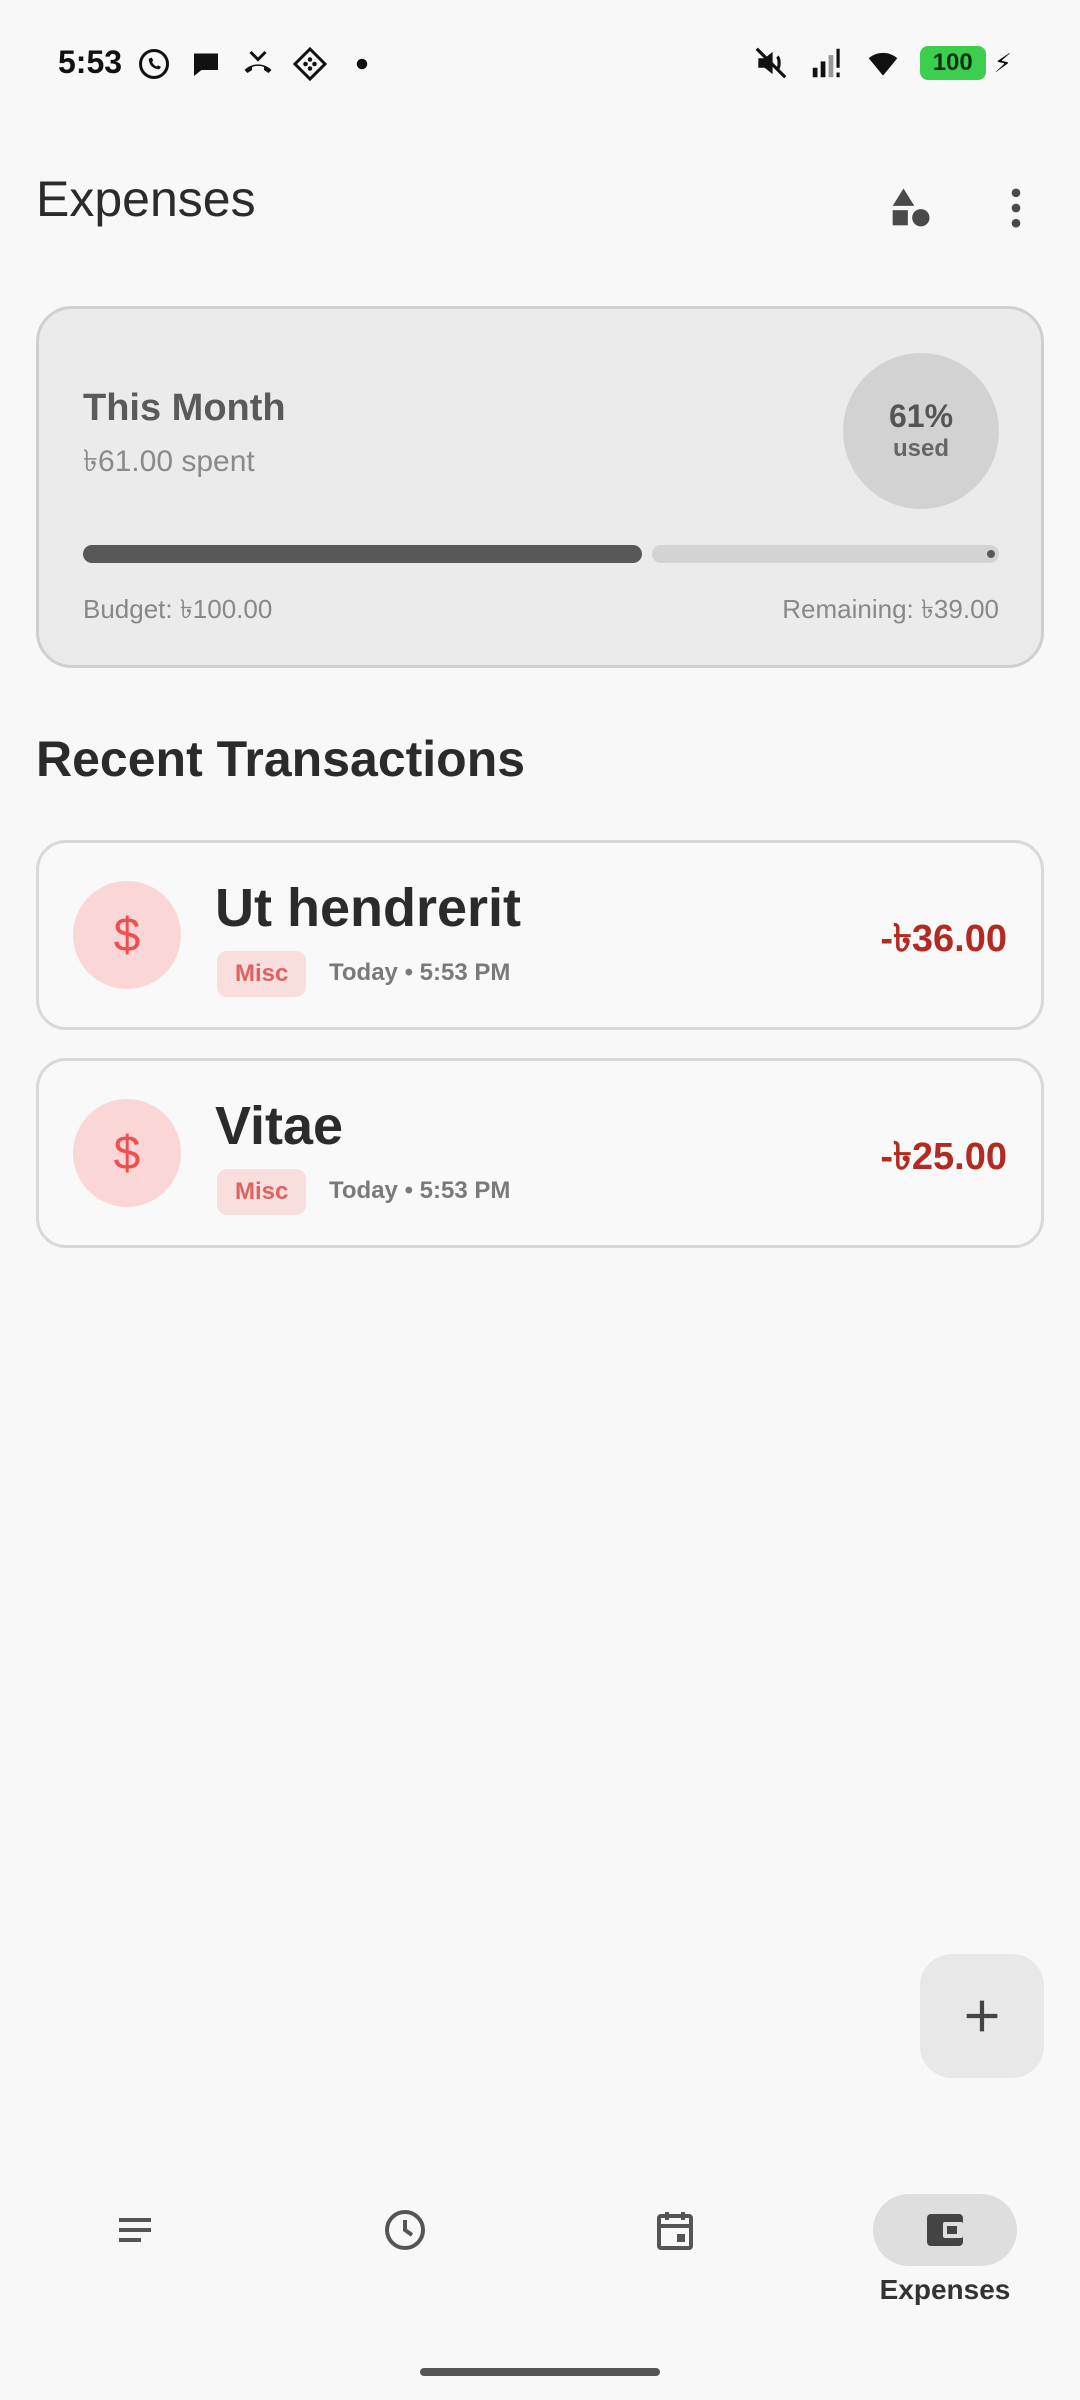 The width and height of the screenshot is (1080, 2400). What do you see at coordinates (540, 65) in the screenshot?
I see `status-bar: 5:53 100 ⚡` at bounding box center [540, 65].